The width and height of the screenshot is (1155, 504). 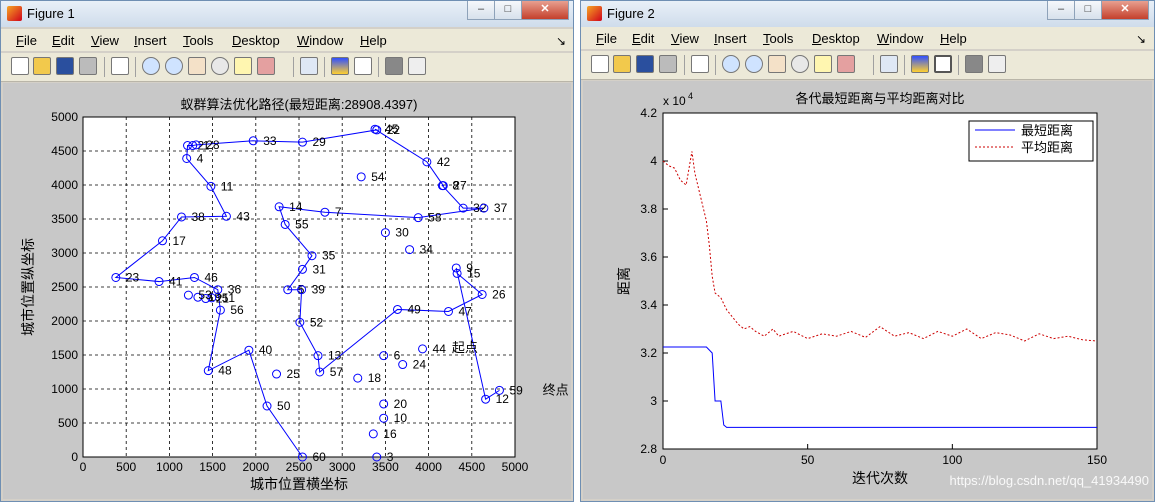 What do you see at coordinates (465, 347) in the screenshot?
I see `route-annotation: 起点` at bounding box center [465, 347].